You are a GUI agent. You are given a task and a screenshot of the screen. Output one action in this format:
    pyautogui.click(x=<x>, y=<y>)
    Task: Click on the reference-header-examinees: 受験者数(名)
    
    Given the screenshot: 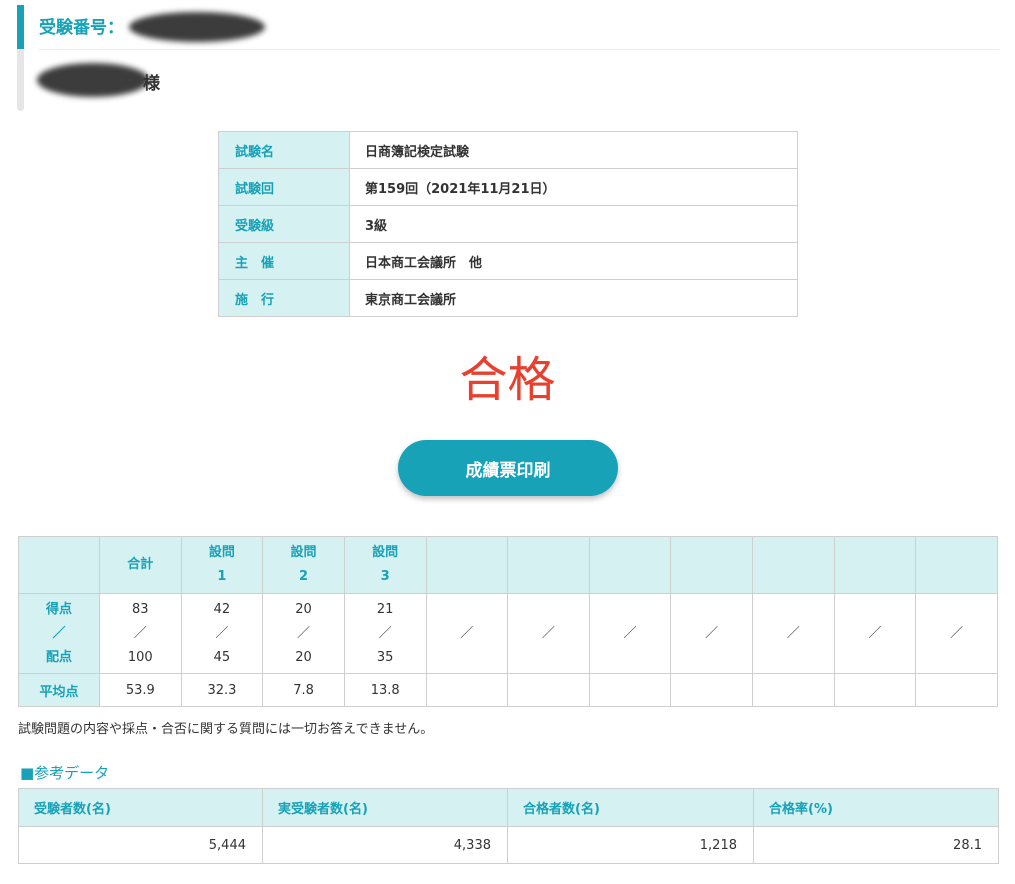 What is the action you would take?
    pyautogui.click(x=140, y=807)
    